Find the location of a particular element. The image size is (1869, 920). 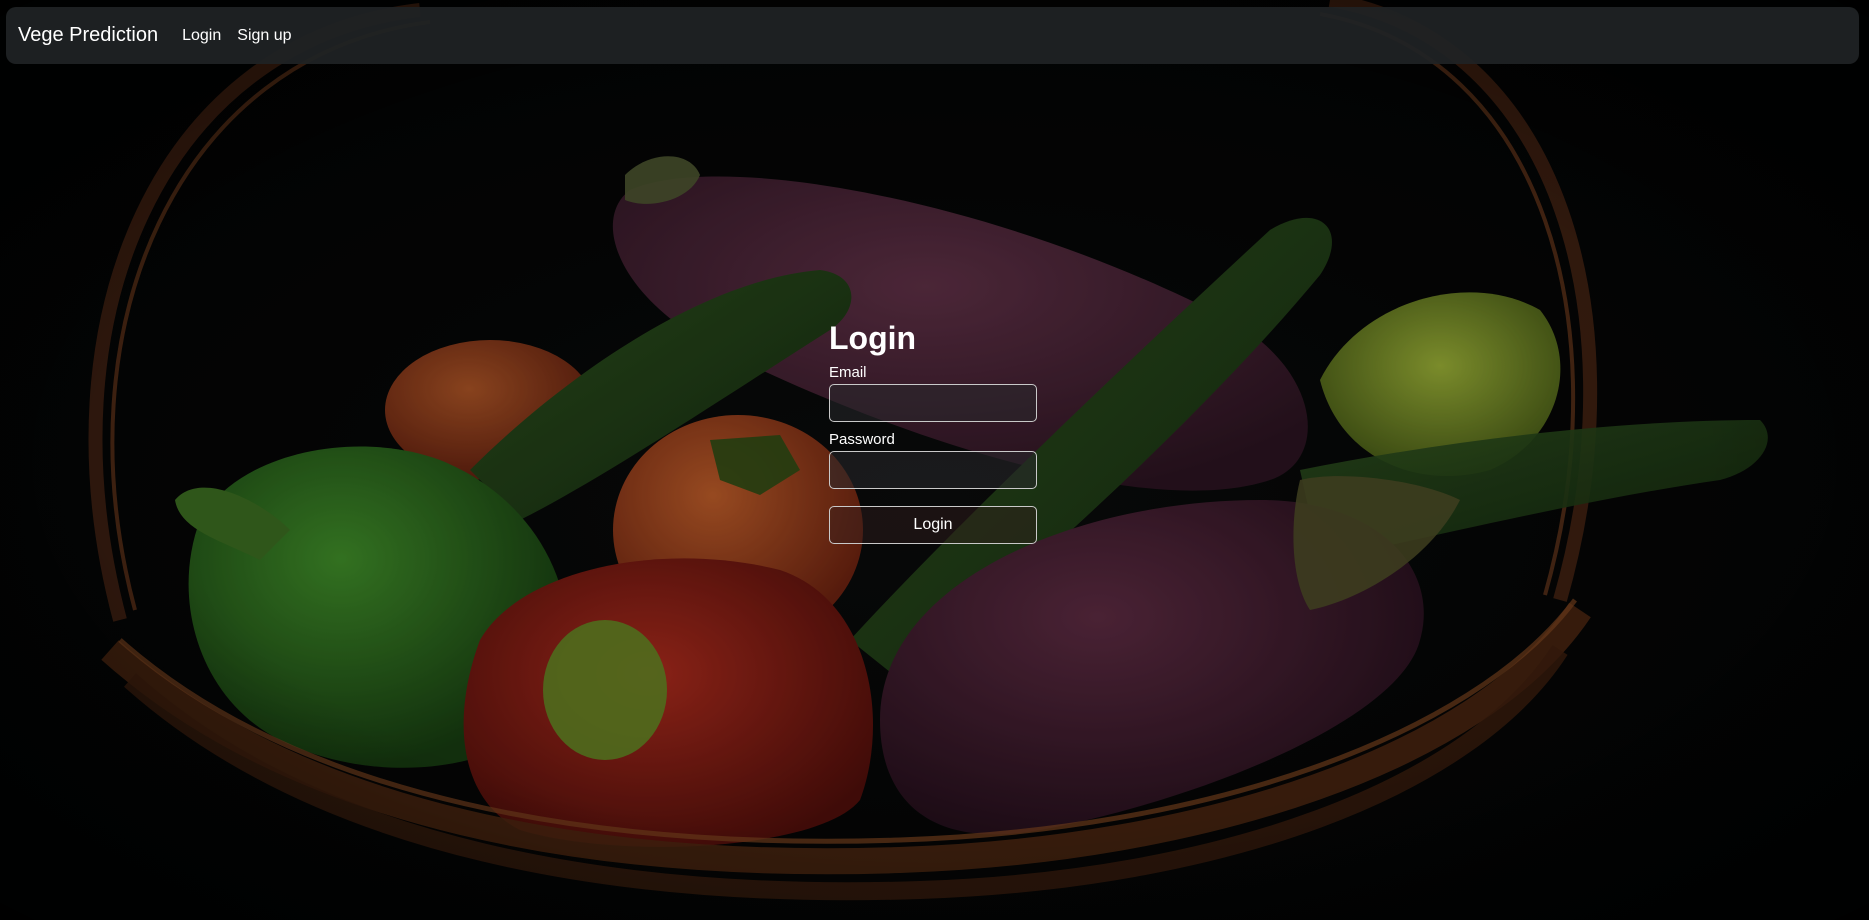

login-submit-button: Login is located at coordinates (933, 525).